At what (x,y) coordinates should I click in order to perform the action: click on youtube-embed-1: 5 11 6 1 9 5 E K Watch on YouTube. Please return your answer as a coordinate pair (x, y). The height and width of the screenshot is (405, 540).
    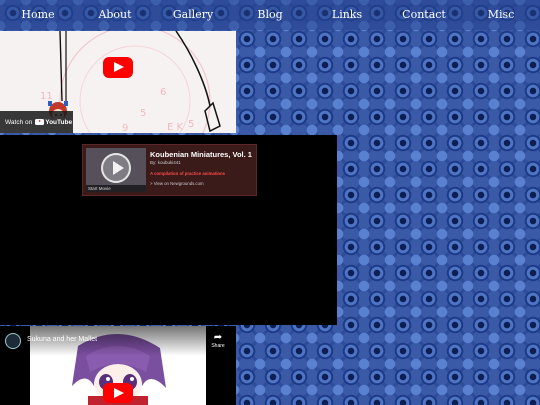
    Looking at the image, I should click on (118, 82).